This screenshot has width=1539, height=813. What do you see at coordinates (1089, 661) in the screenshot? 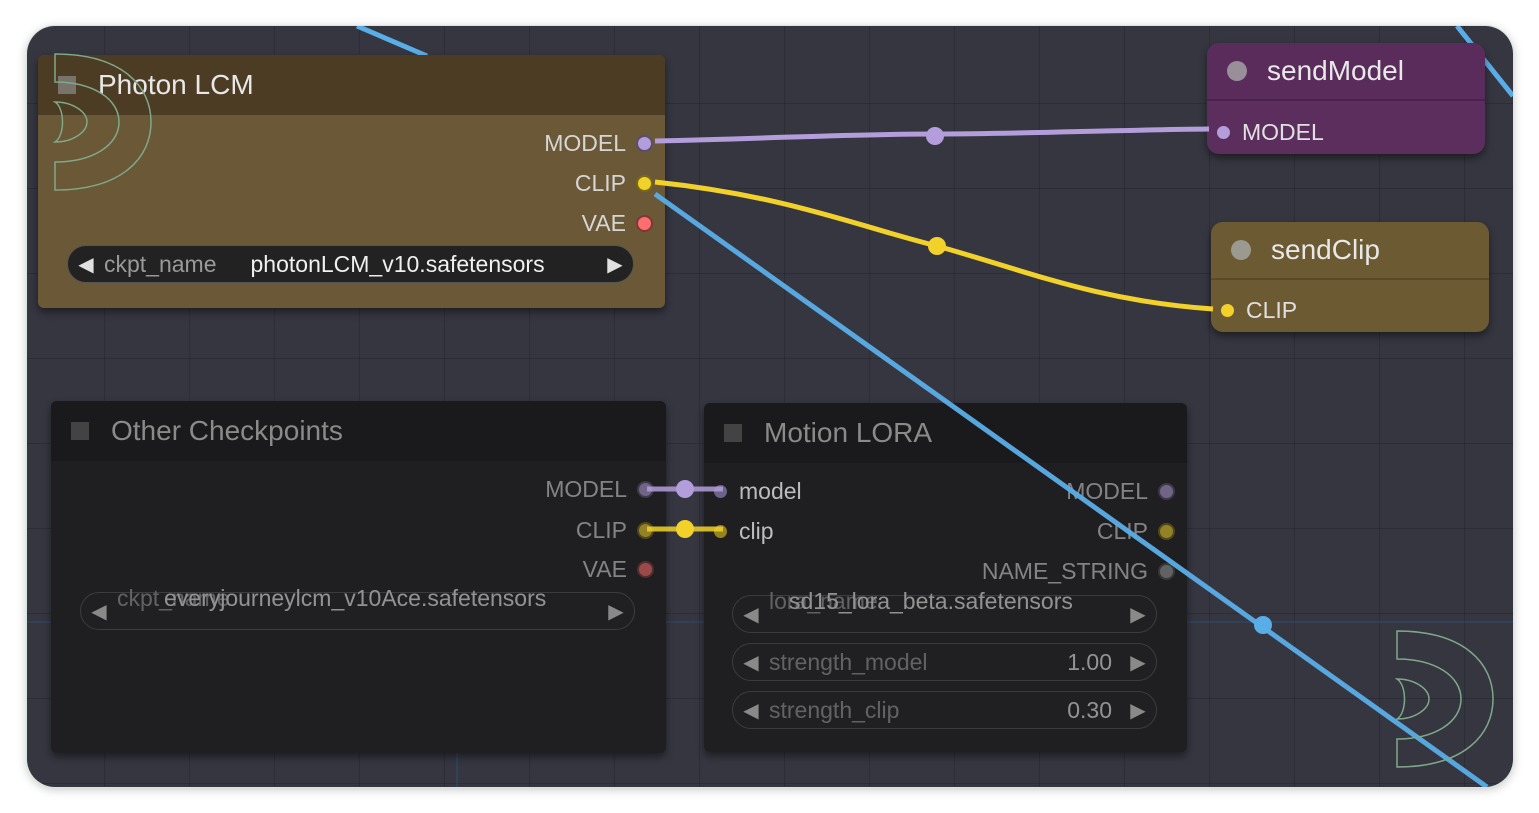
I see `widget-value: 1.00` at bounding box center [1089, 661].